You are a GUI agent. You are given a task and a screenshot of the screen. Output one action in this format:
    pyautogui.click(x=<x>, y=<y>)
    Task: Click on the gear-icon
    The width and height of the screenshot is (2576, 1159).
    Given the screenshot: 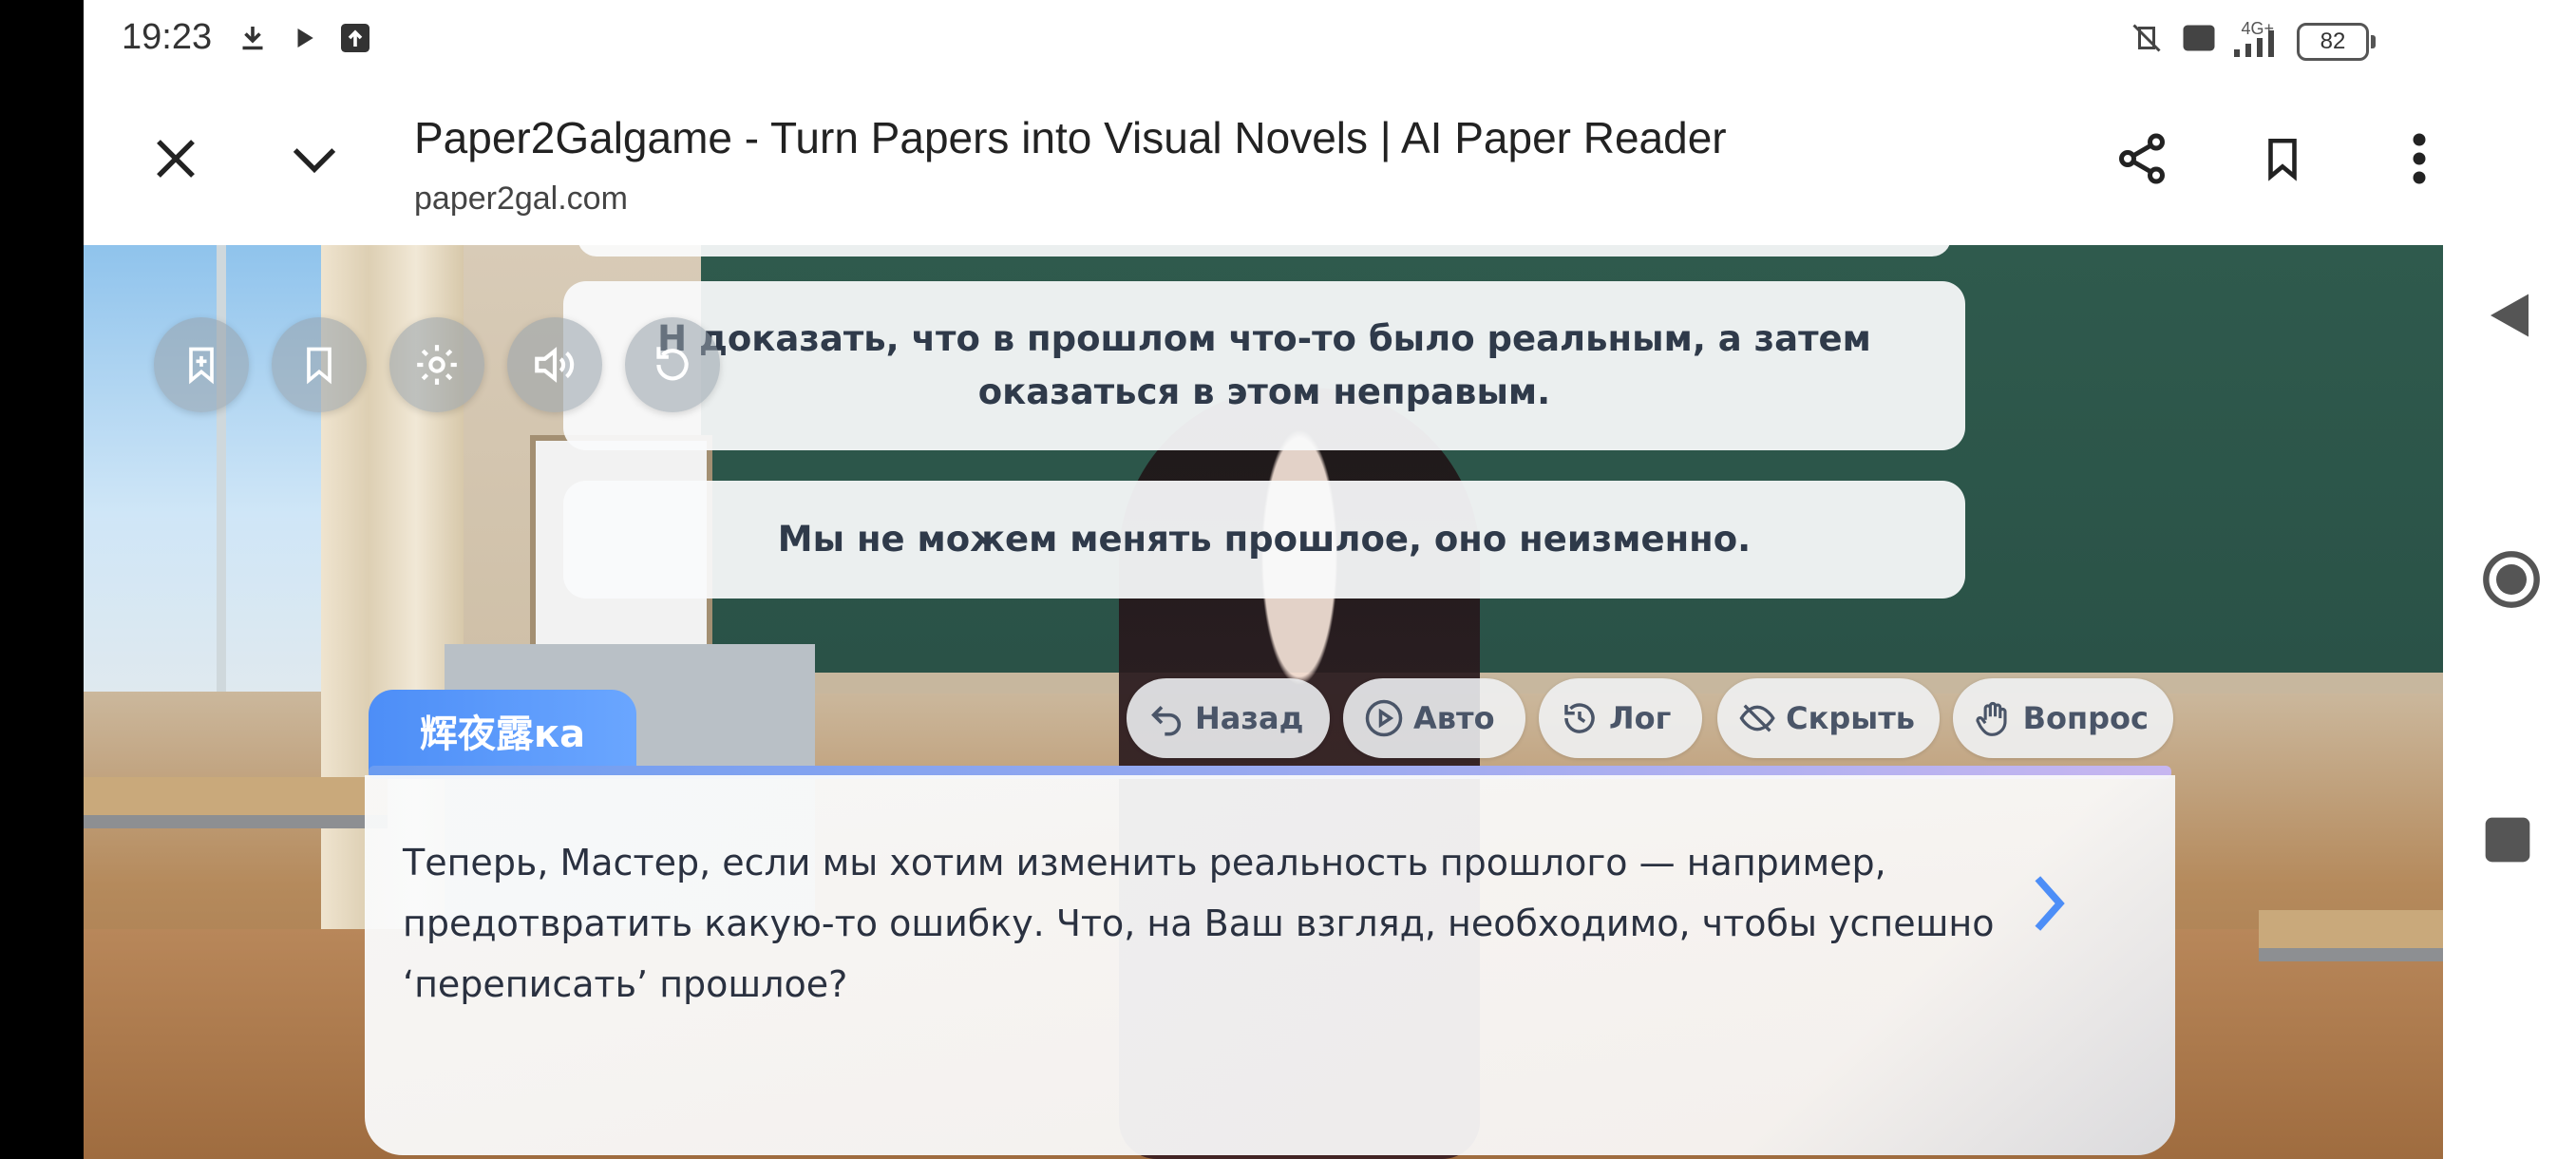 What is the action you would take?
    pyautogui.click(x=437, y=365)
    